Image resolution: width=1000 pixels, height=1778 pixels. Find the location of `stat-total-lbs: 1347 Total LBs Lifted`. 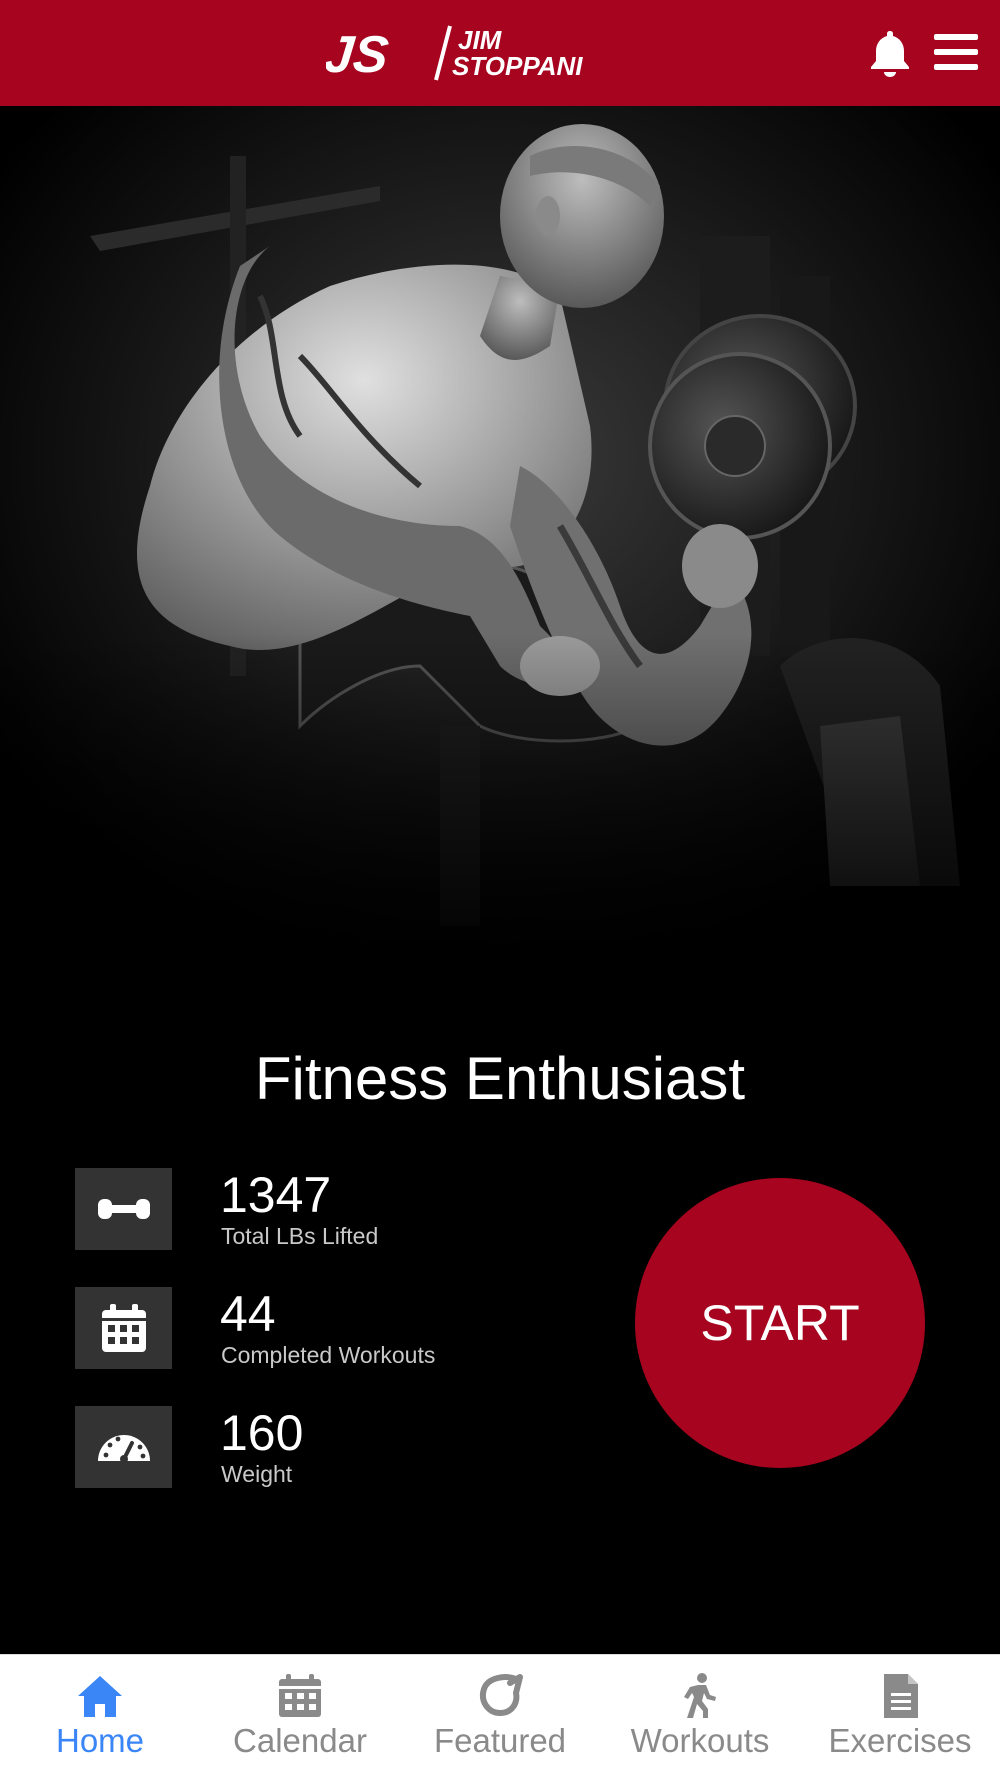

stat-total-lbs: 1347 Total LBs Lifted is located at coordinates (315, 1210).